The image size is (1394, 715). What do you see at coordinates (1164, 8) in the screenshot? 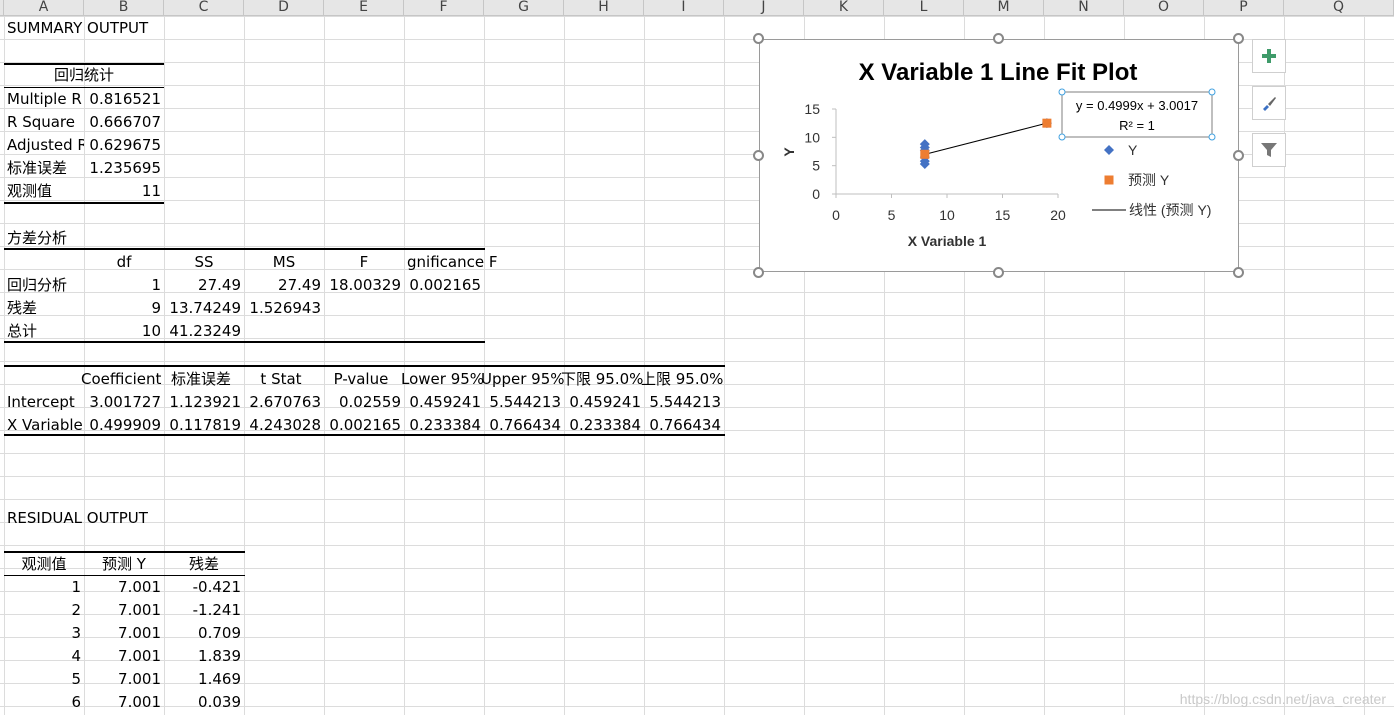
I see `column-header-o: O` at bounding box center [1164, 8].